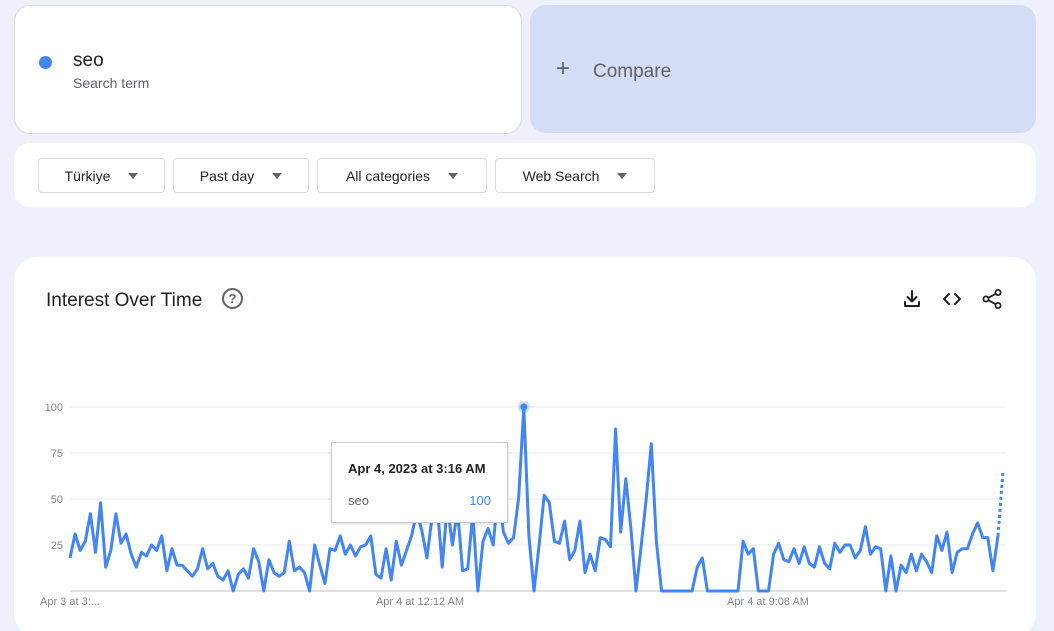 Image resolution: width=1054 pixels, height=631 pixels. I want to click on tooltip-date: Apr 4, 2023 at 3:16 AM, so click(417, 468).